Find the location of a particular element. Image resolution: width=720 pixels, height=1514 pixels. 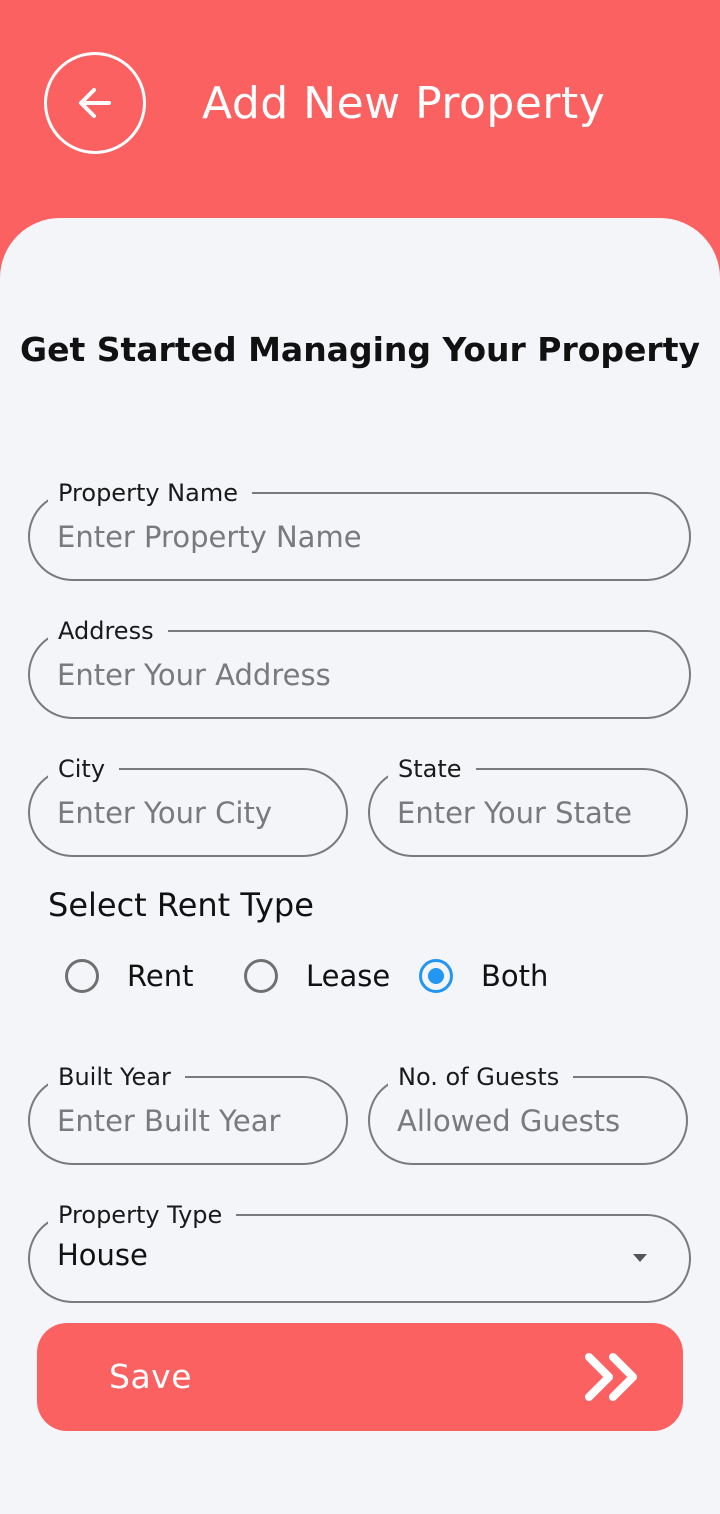

state-label: State is located at coordinates (432, 769).